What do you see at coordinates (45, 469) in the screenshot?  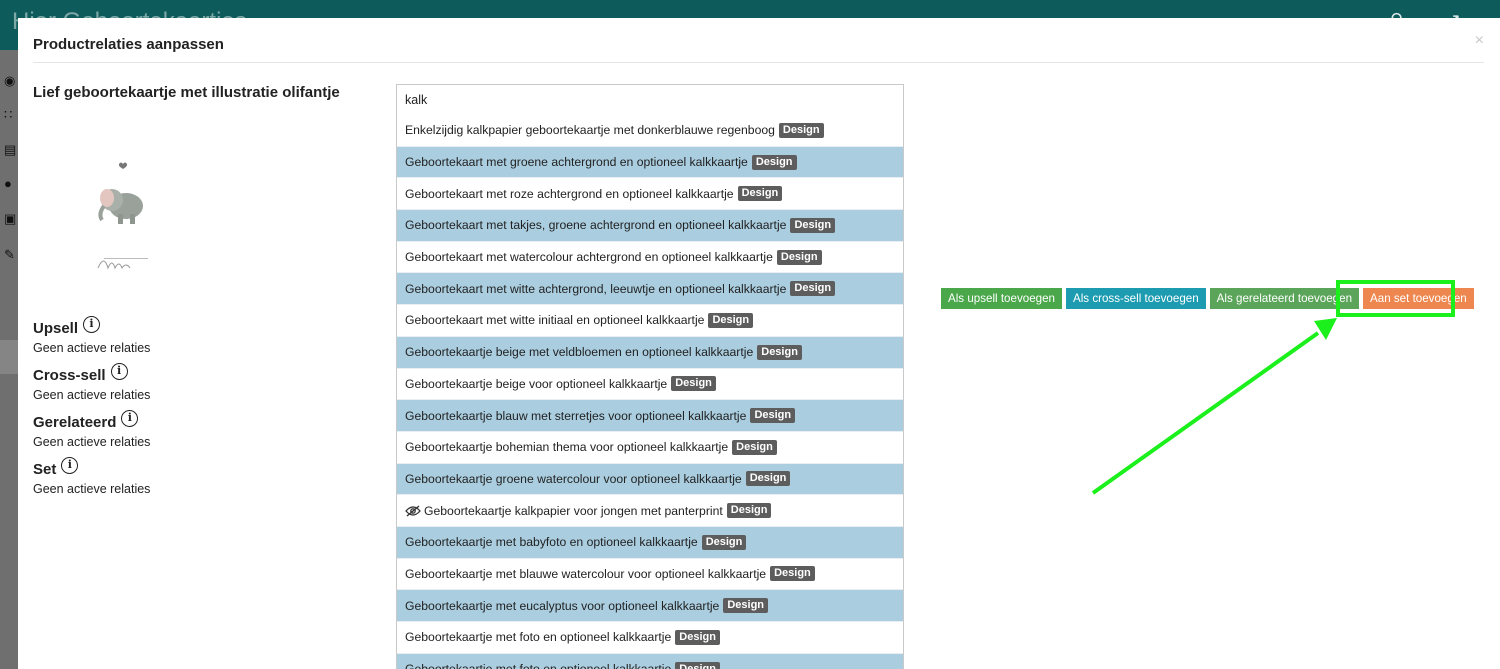 I see `relation-title: Set` at bounding box center [45, 469].